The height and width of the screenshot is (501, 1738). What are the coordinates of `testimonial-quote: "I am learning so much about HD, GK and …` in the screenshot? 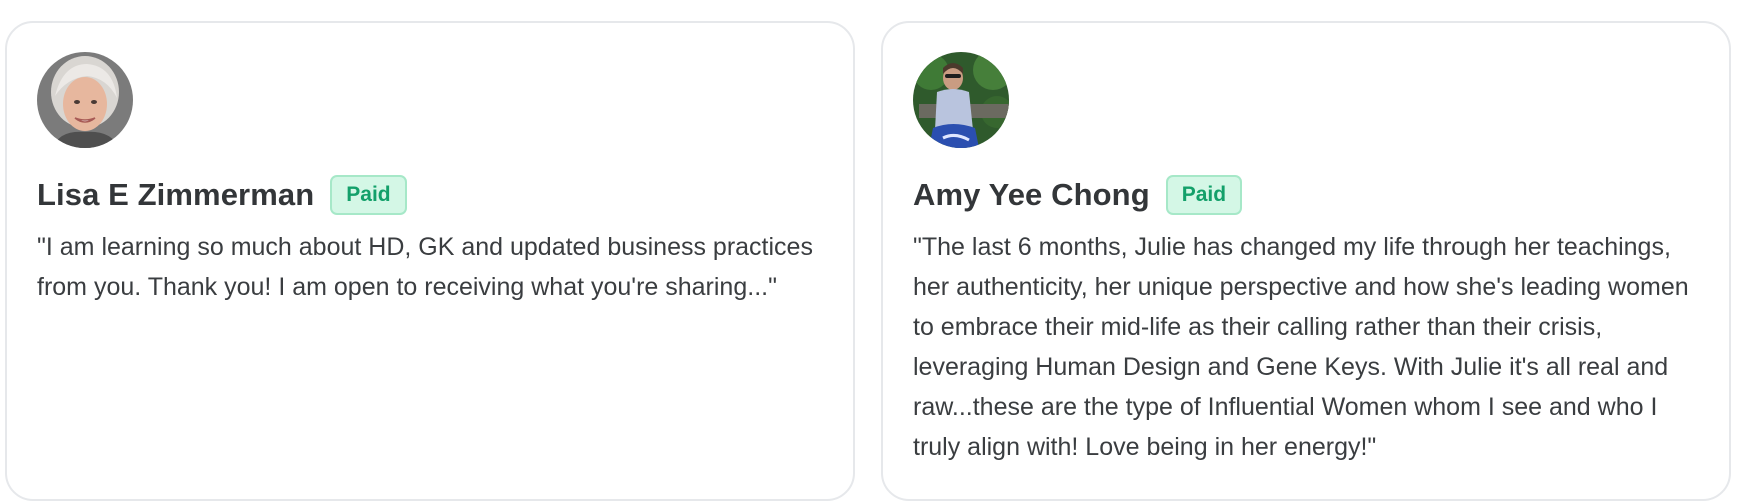 It's located at (425, 267).